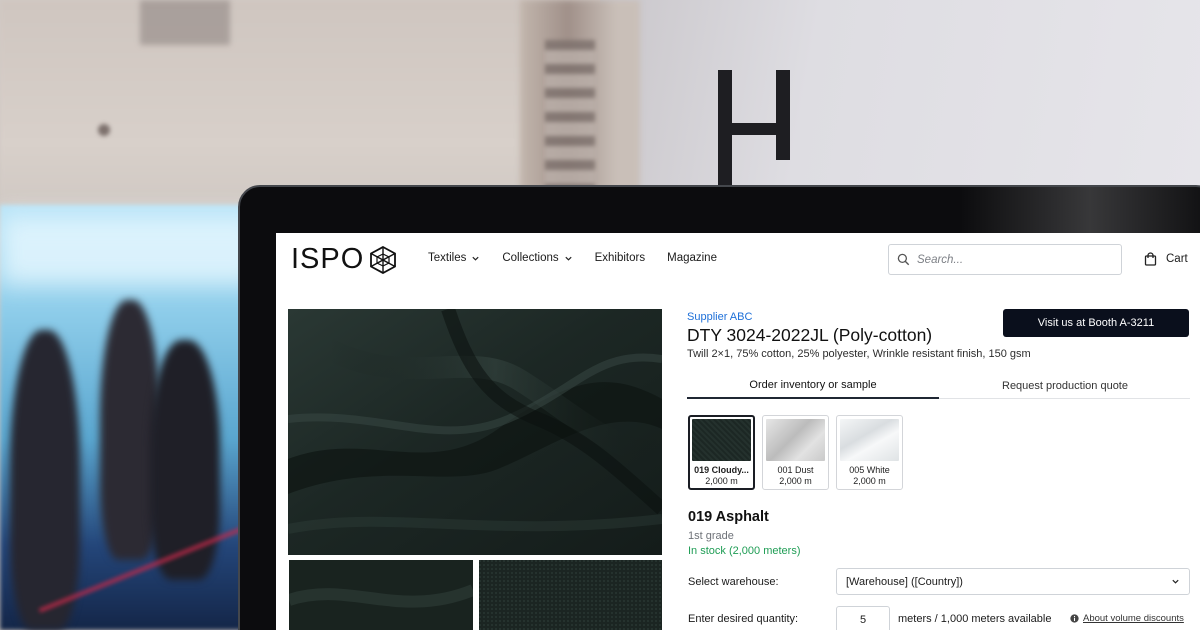 This screenshot has height=630, width=1200. Describe the element at coordinates (719, 317) in the screenshot. I see `supplier-link: Supplier ABC` at that location.